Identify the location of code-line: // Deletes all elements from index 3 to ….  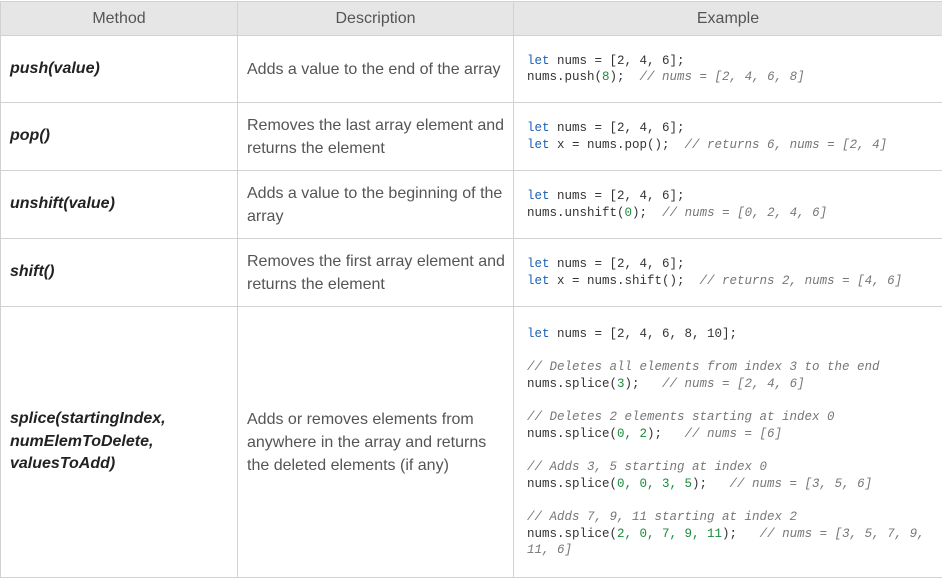
(732, 367).